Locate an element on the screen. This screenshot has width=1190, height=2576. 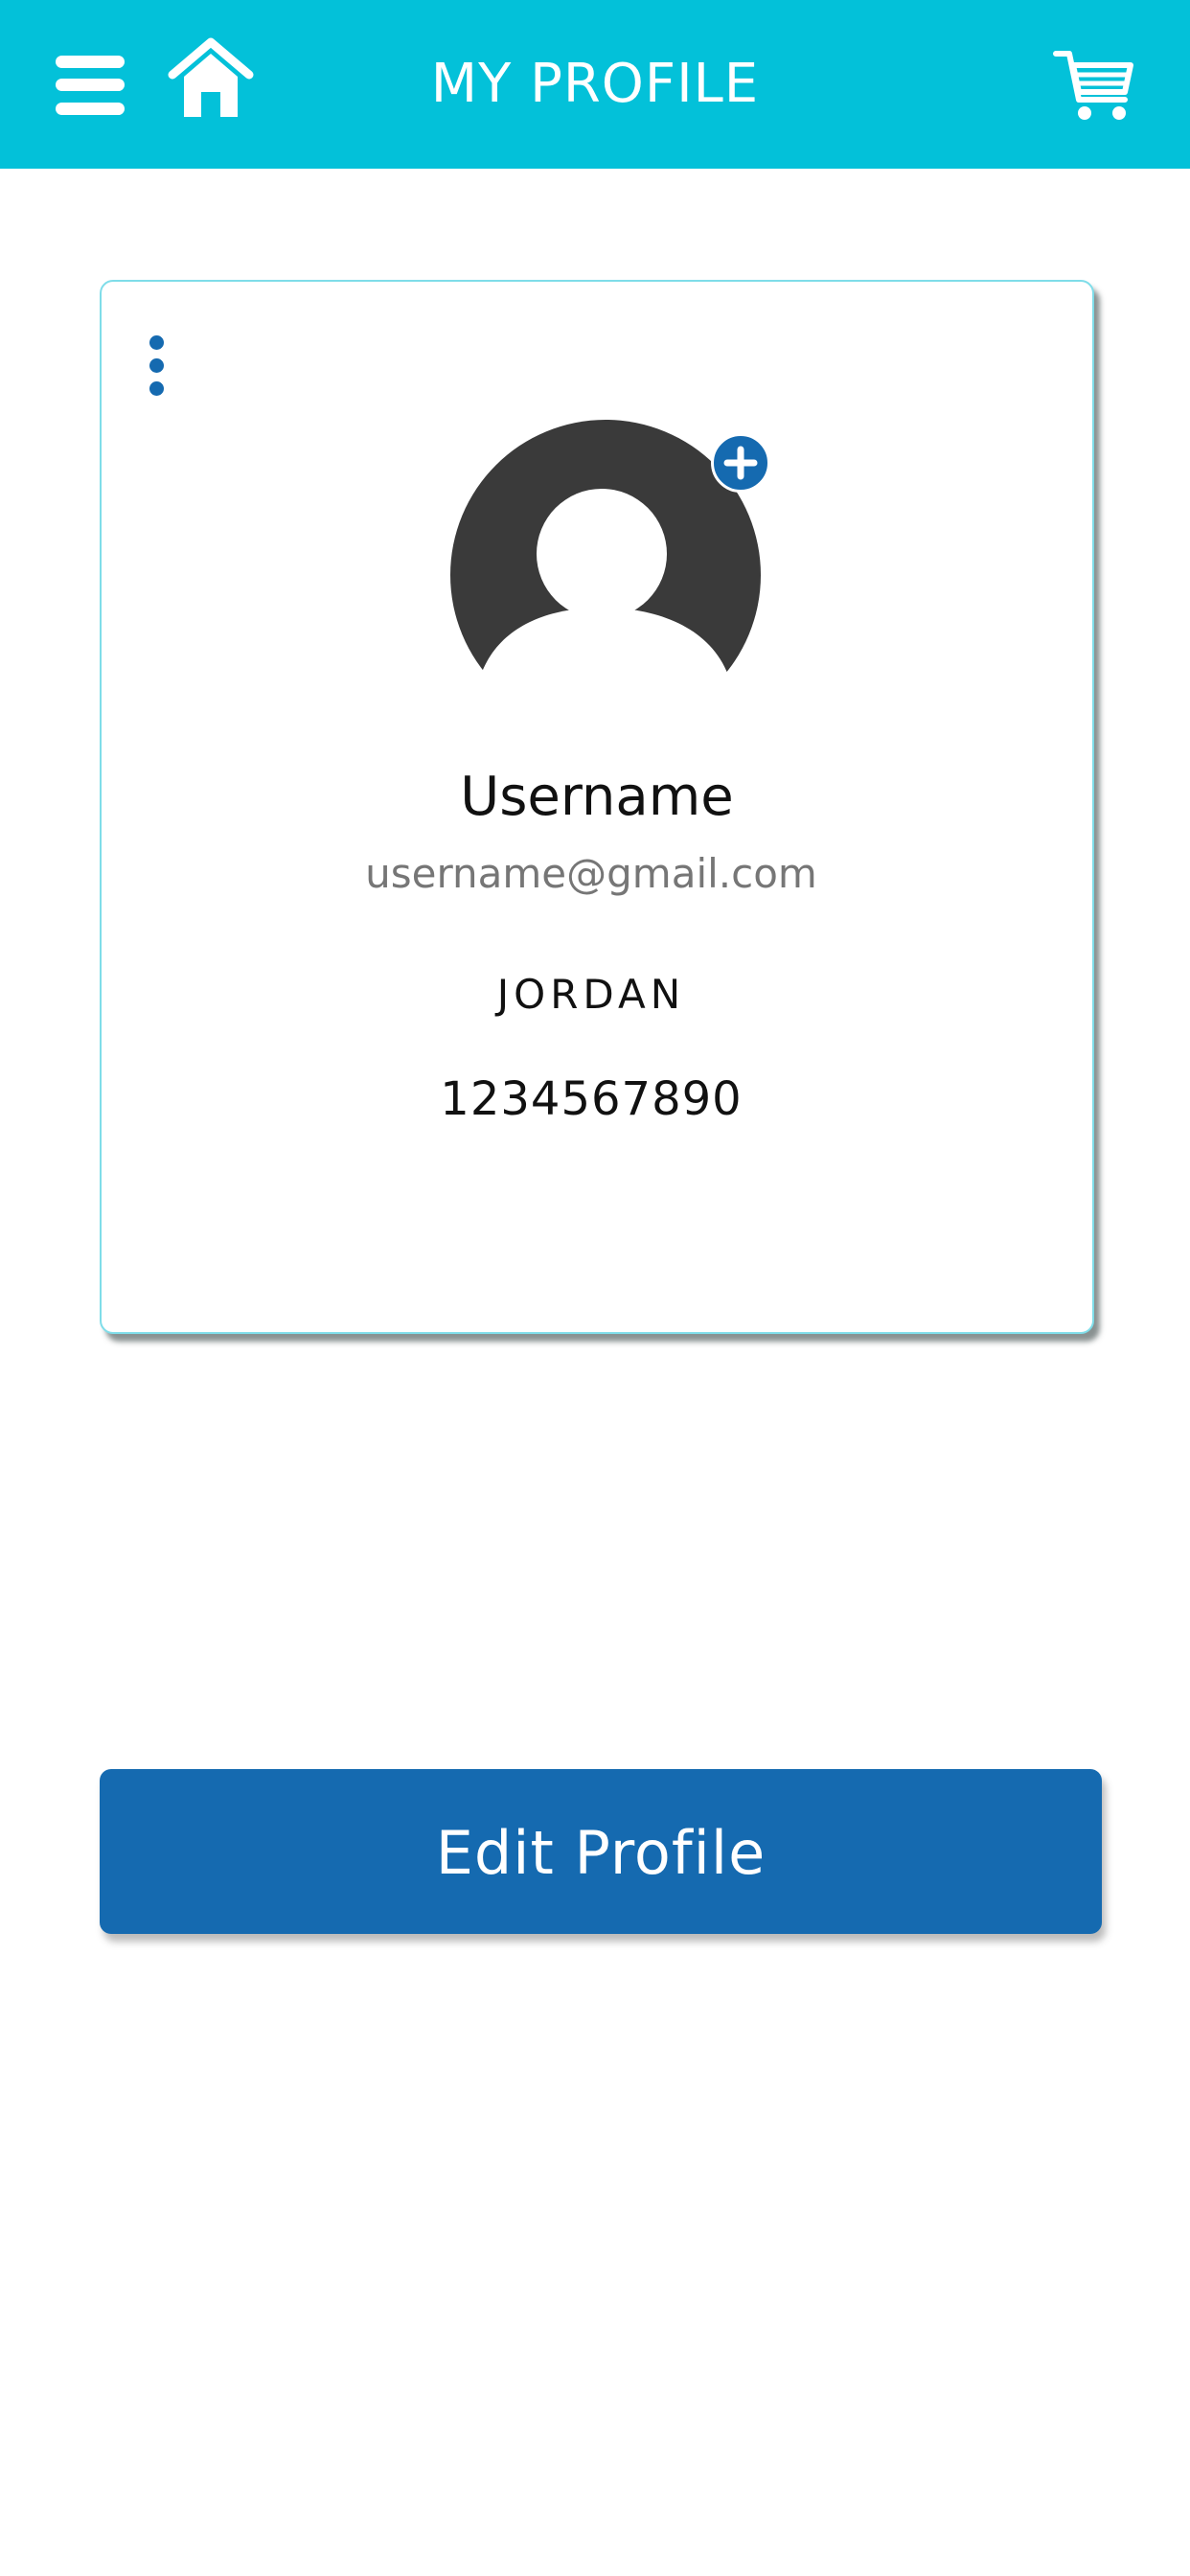
plus-circle-icon is located at coordinates (741, 463).